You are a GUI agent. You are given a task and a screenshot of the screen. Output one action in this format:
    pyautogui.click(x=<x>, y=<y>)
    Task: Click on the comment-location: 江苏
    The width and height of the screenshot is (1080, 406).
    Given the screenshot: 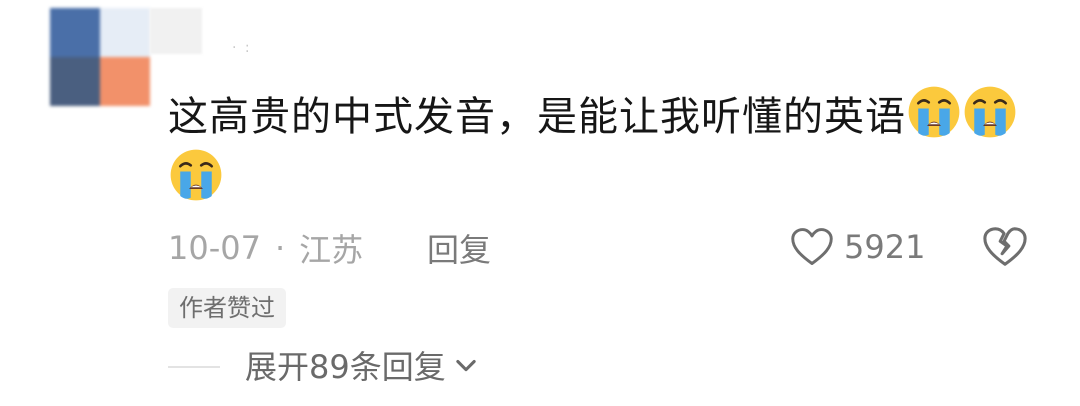 What is the action you would take?
    pyautogui.click(x=331, y=250)
    